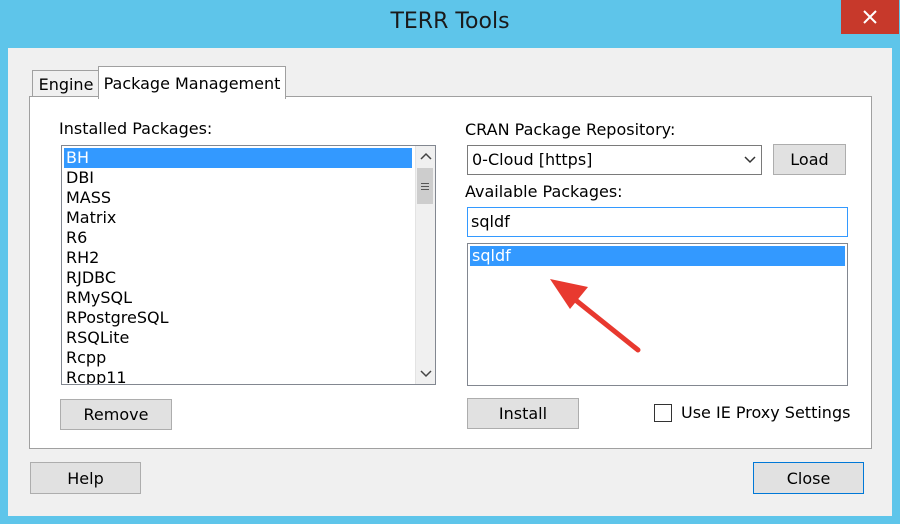 The image size is (900, 524). I want to click on tab-package-management: Package Management, so click(192, 82).